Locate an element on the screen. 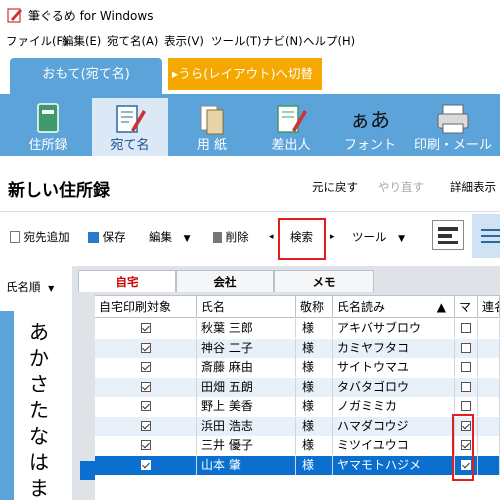  menu-navi: ナビ(N) is located at coordinates (282, 41).